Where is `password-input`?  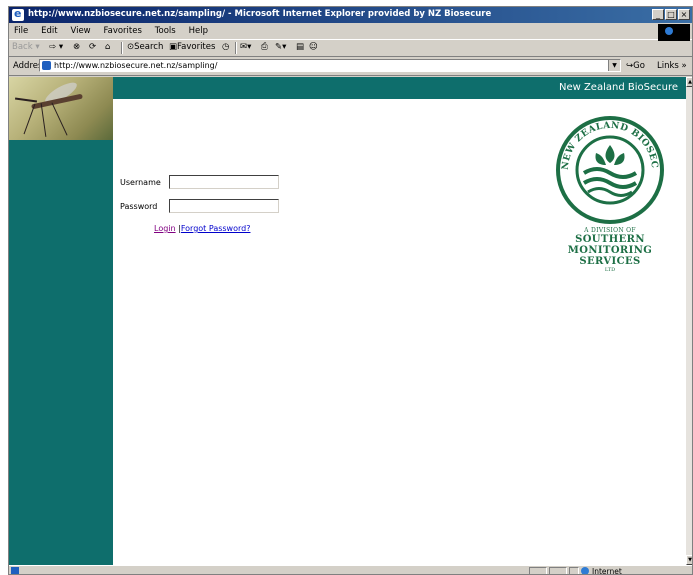 password-input is located at coordinates (224, 206).